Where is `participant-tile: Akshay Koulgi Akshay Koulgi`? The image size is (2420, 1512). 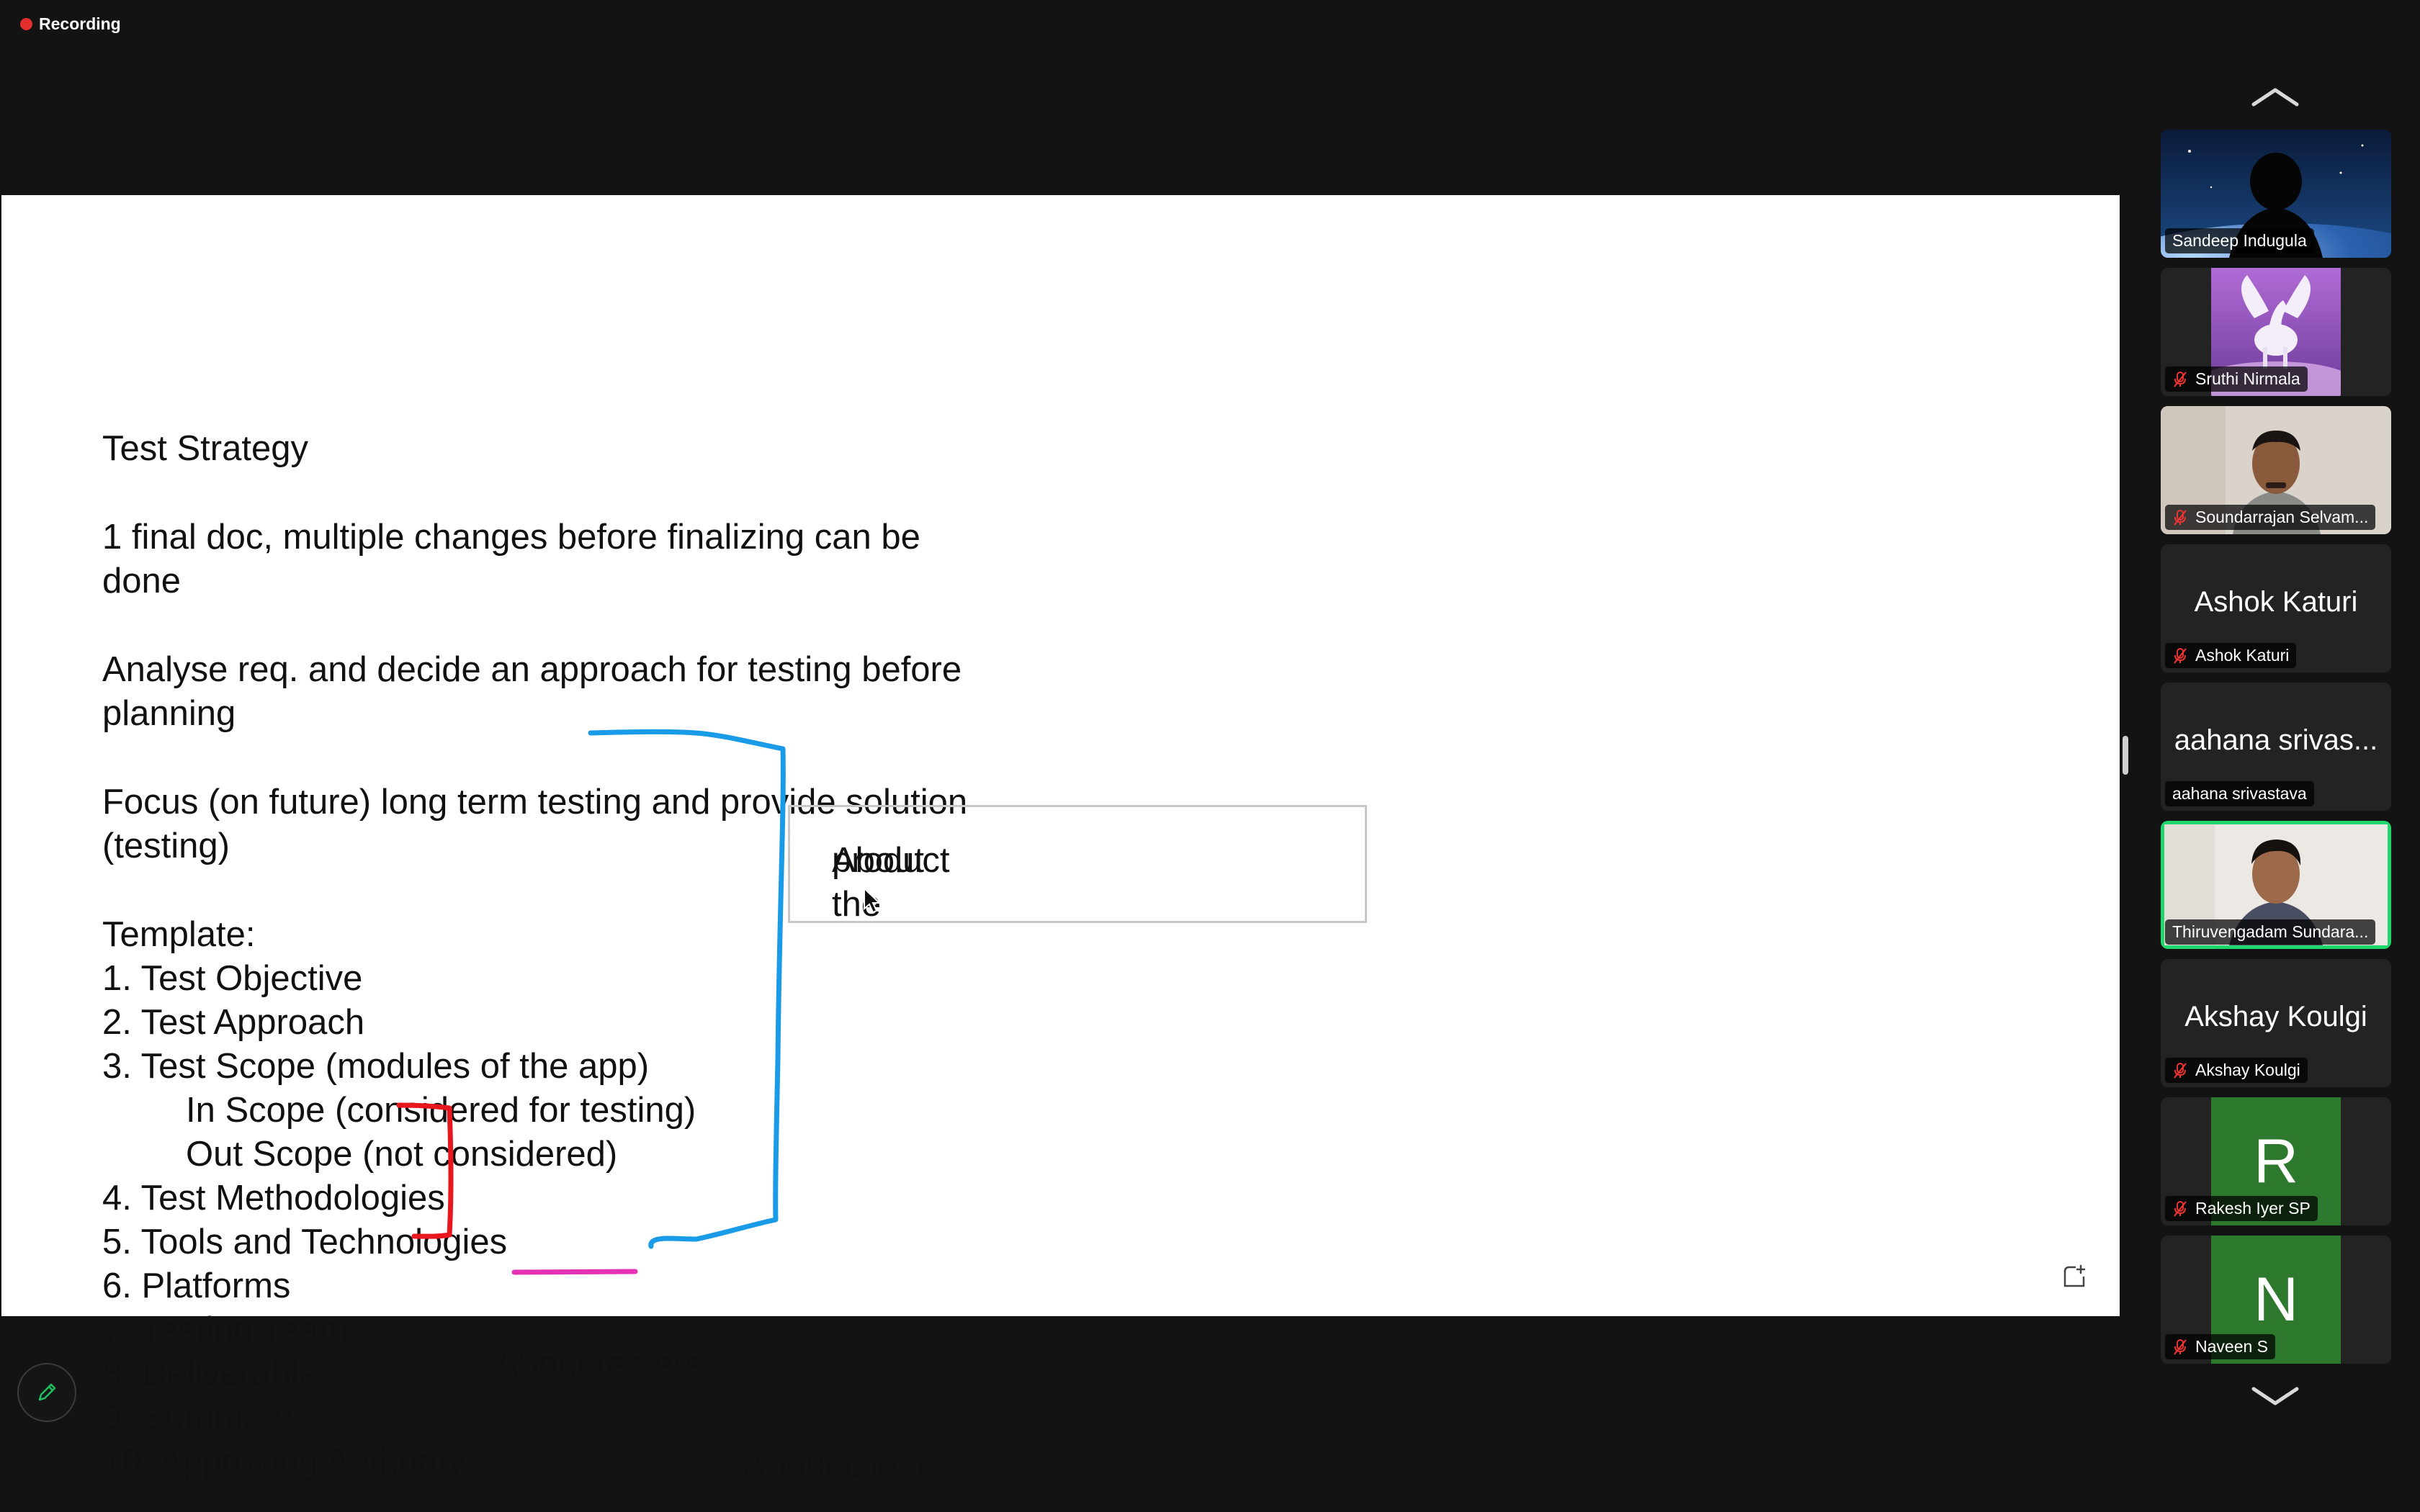
participant-tile: Akshay Koulgi Akshay Koulgi is located at coordinates (2276, 1023).